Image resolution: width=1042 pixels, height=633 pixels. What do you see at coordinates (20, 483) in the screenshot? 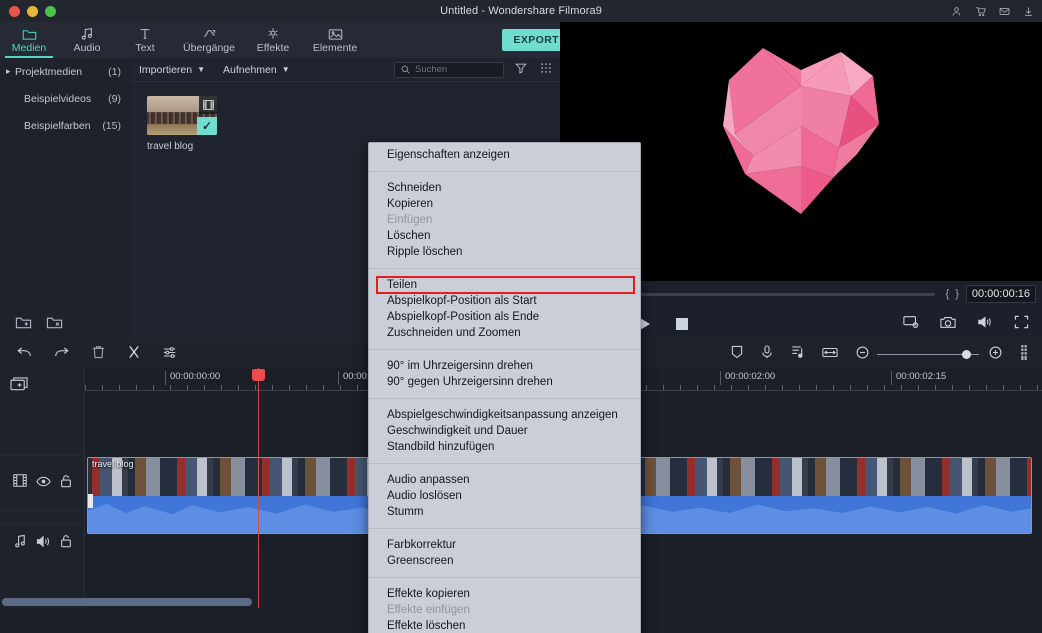
I see `film-track-icon` at bounding box center [20, 483].